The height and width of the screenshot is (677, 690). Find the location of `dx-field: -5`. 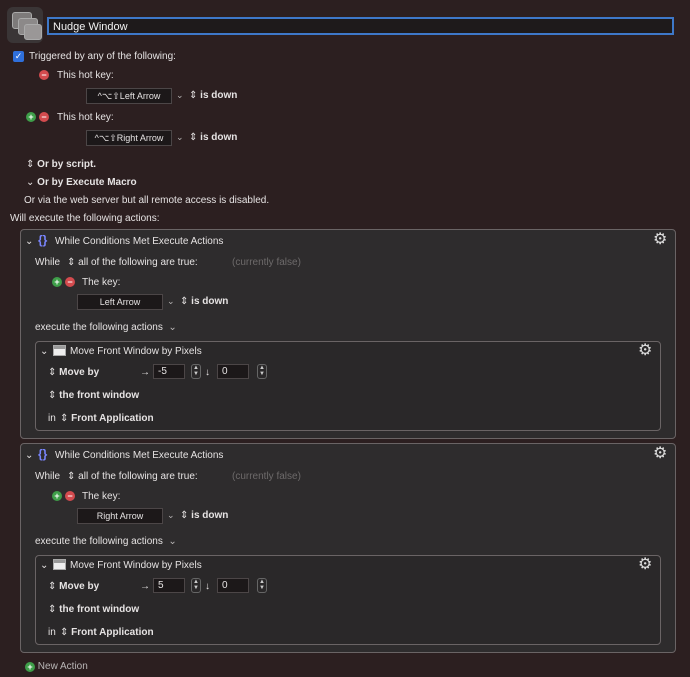

dx-field: -5 is located at coordinates (169, 371).